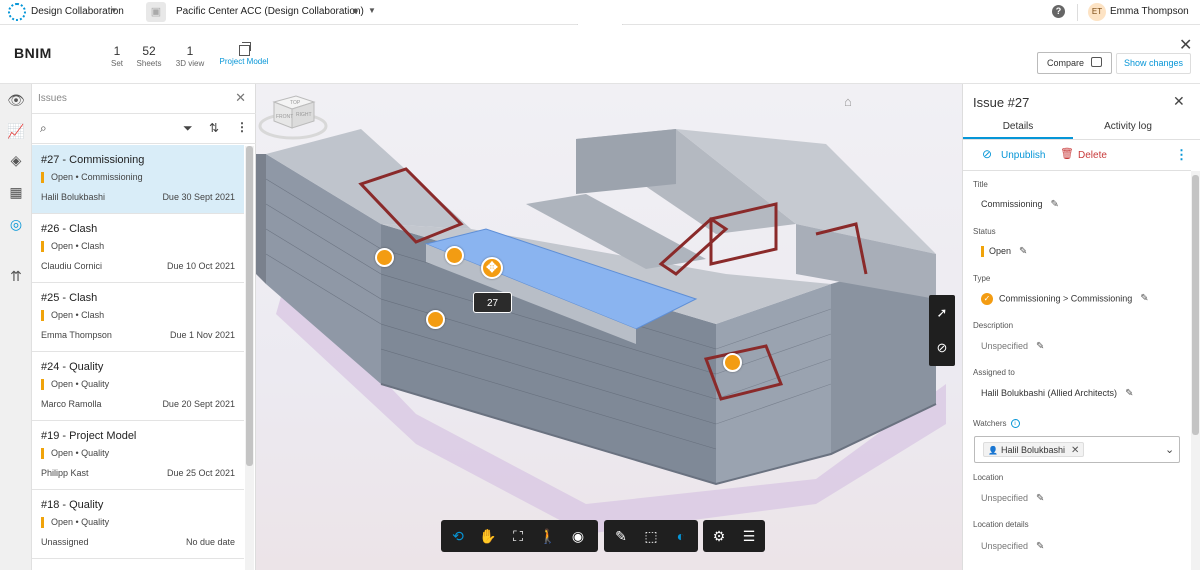 The width and height of the screenshot is (1200, 570). Describe the element at coordinates (492, 302) in the screenshot. I see `issue-pin-label: 27` at that location.